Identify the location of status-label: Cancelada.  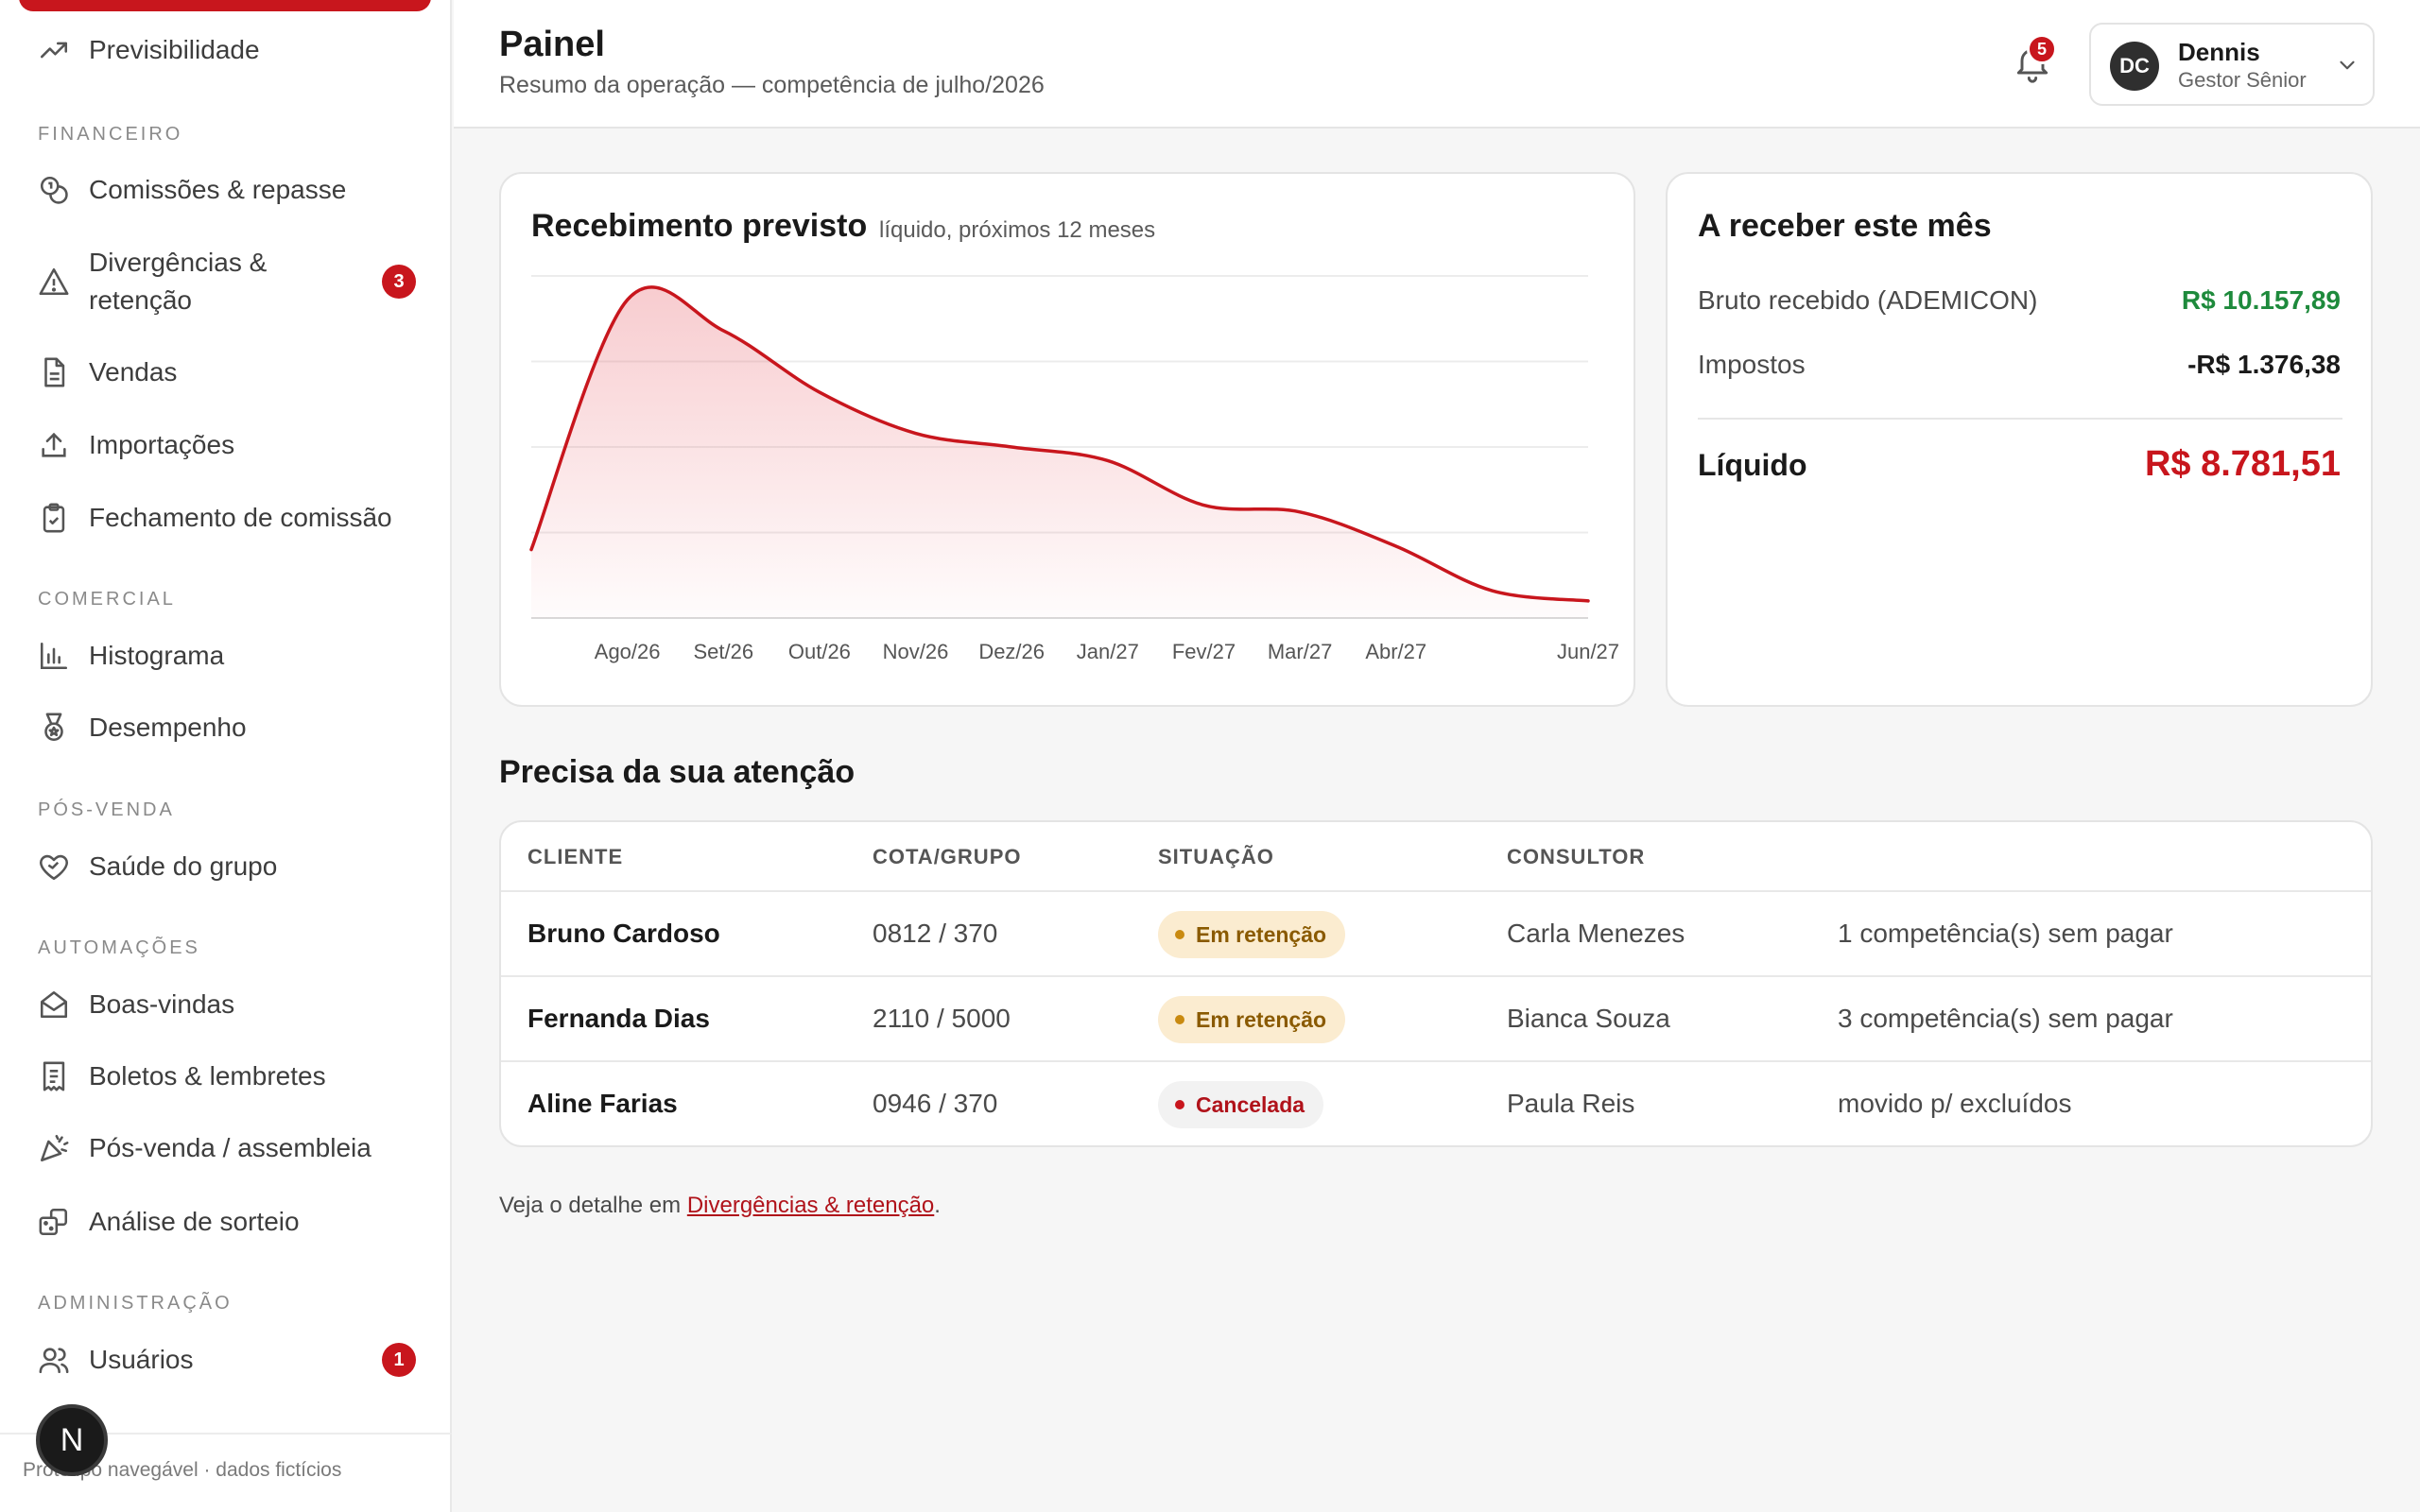
(1250, 1104).